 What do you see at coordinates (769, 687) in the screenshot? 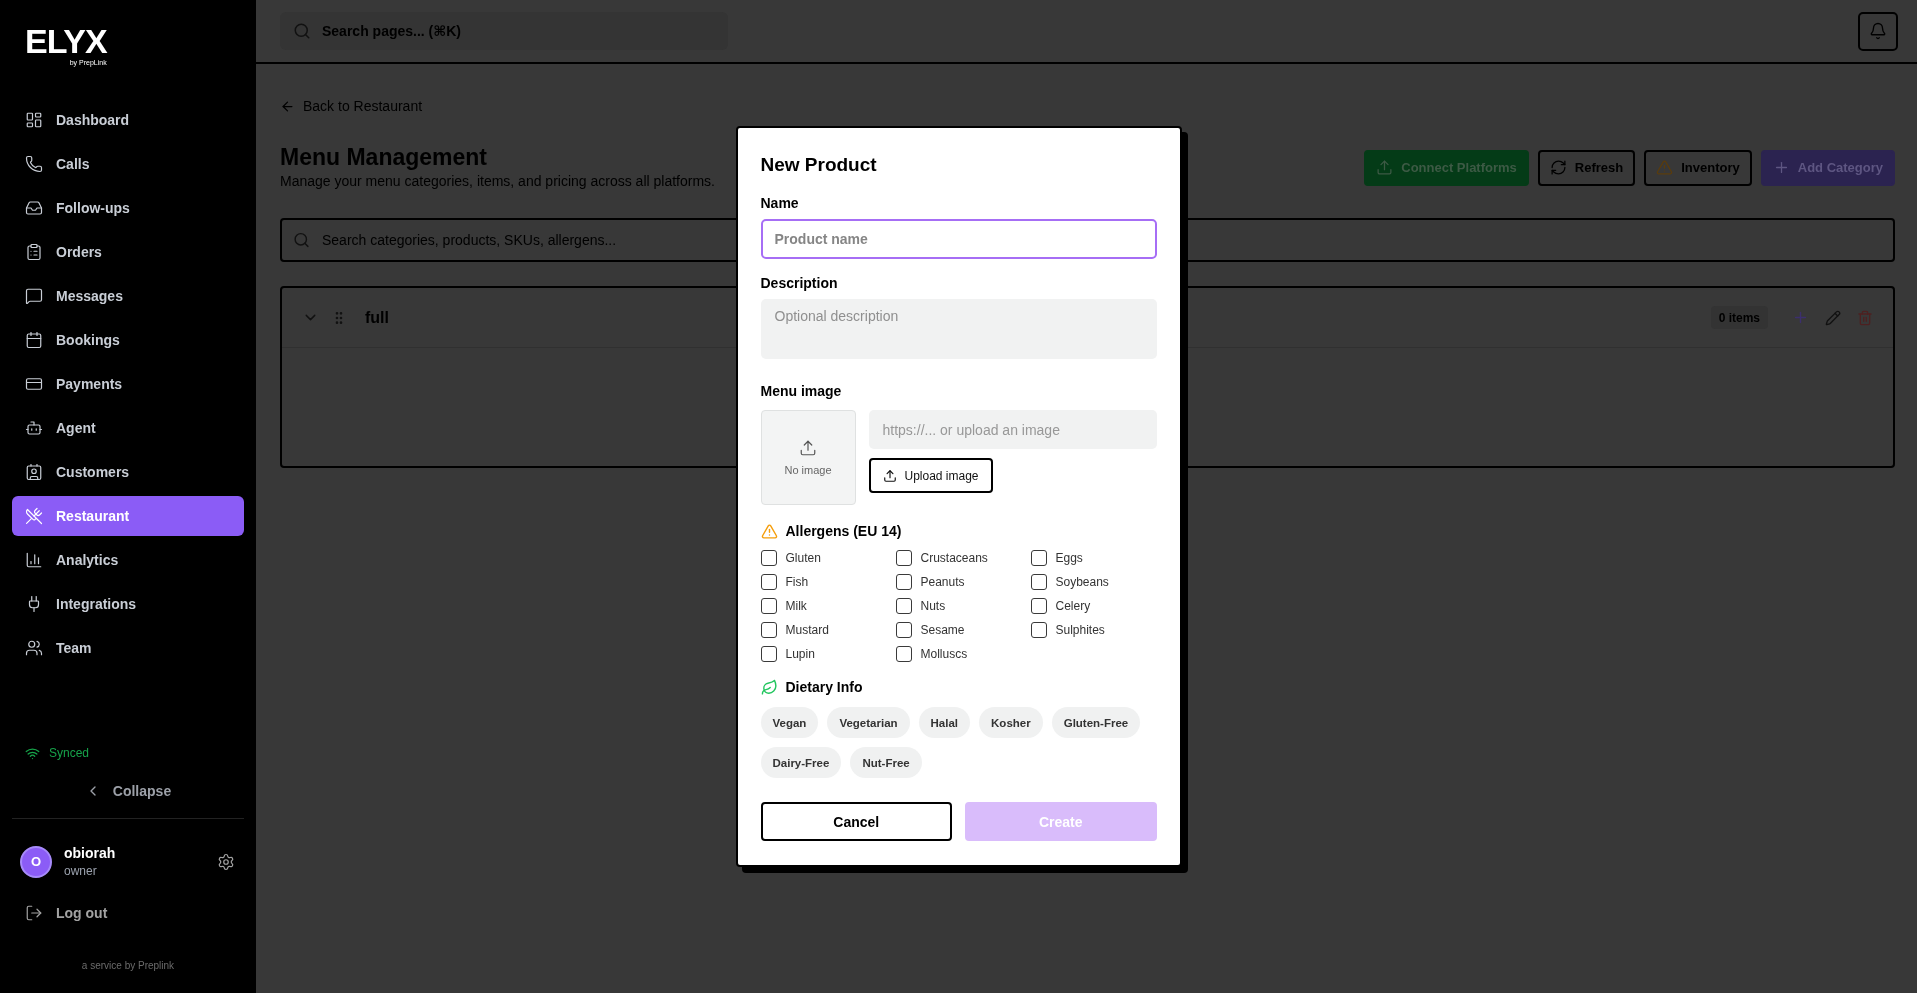
I see `leaf-icon` at bounding box center [769, 687].